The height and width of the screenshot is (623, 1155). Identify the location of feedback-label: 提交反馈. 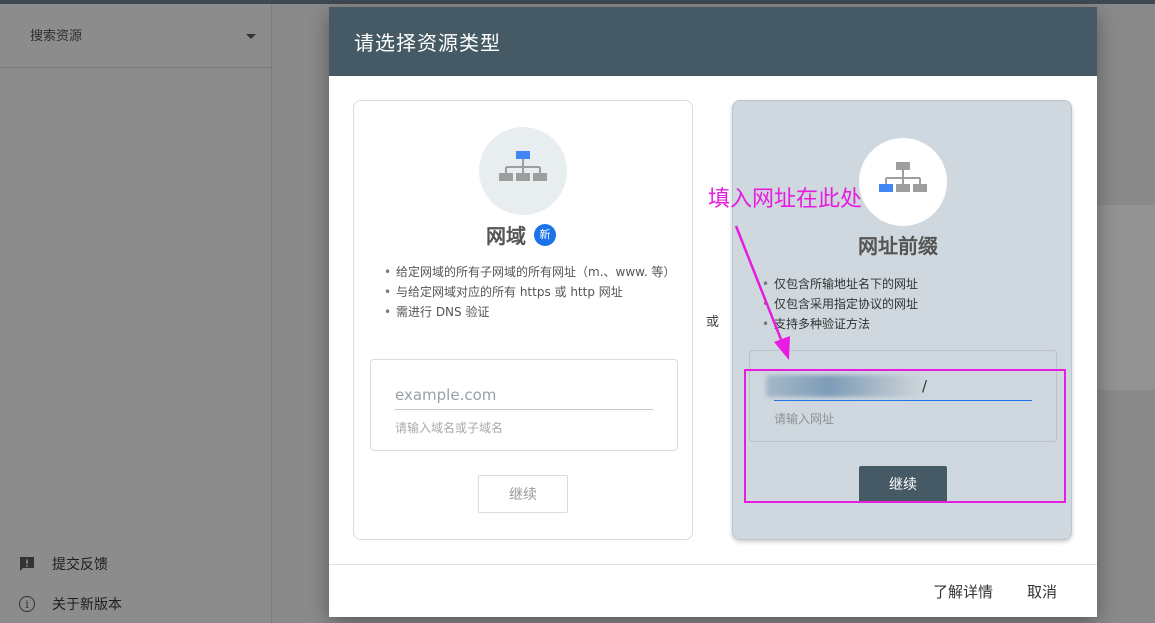
(80, 565).